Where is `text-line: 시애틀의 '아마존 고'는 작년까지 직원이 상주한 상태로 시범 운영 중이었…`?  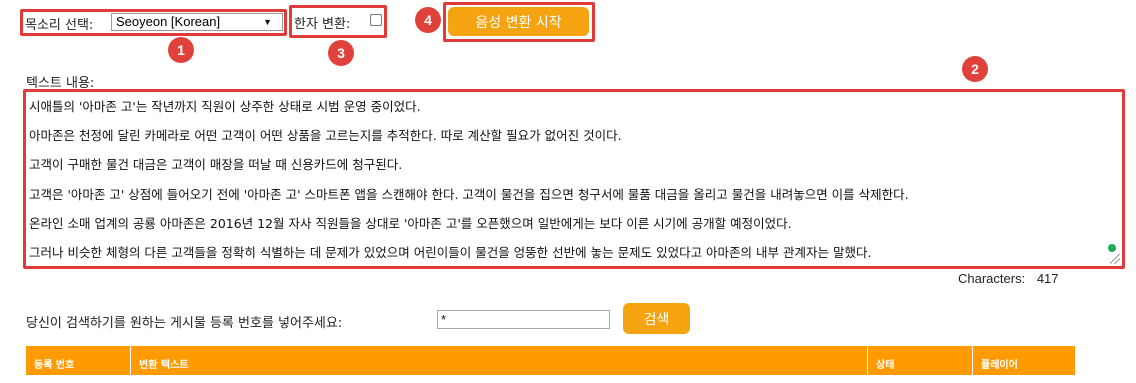 text-line: 시애틀의 '아마존 고'는 작년까지 직원이 상주한 상태로 시범 운영 중이었… is located at coordinates (225, 106).